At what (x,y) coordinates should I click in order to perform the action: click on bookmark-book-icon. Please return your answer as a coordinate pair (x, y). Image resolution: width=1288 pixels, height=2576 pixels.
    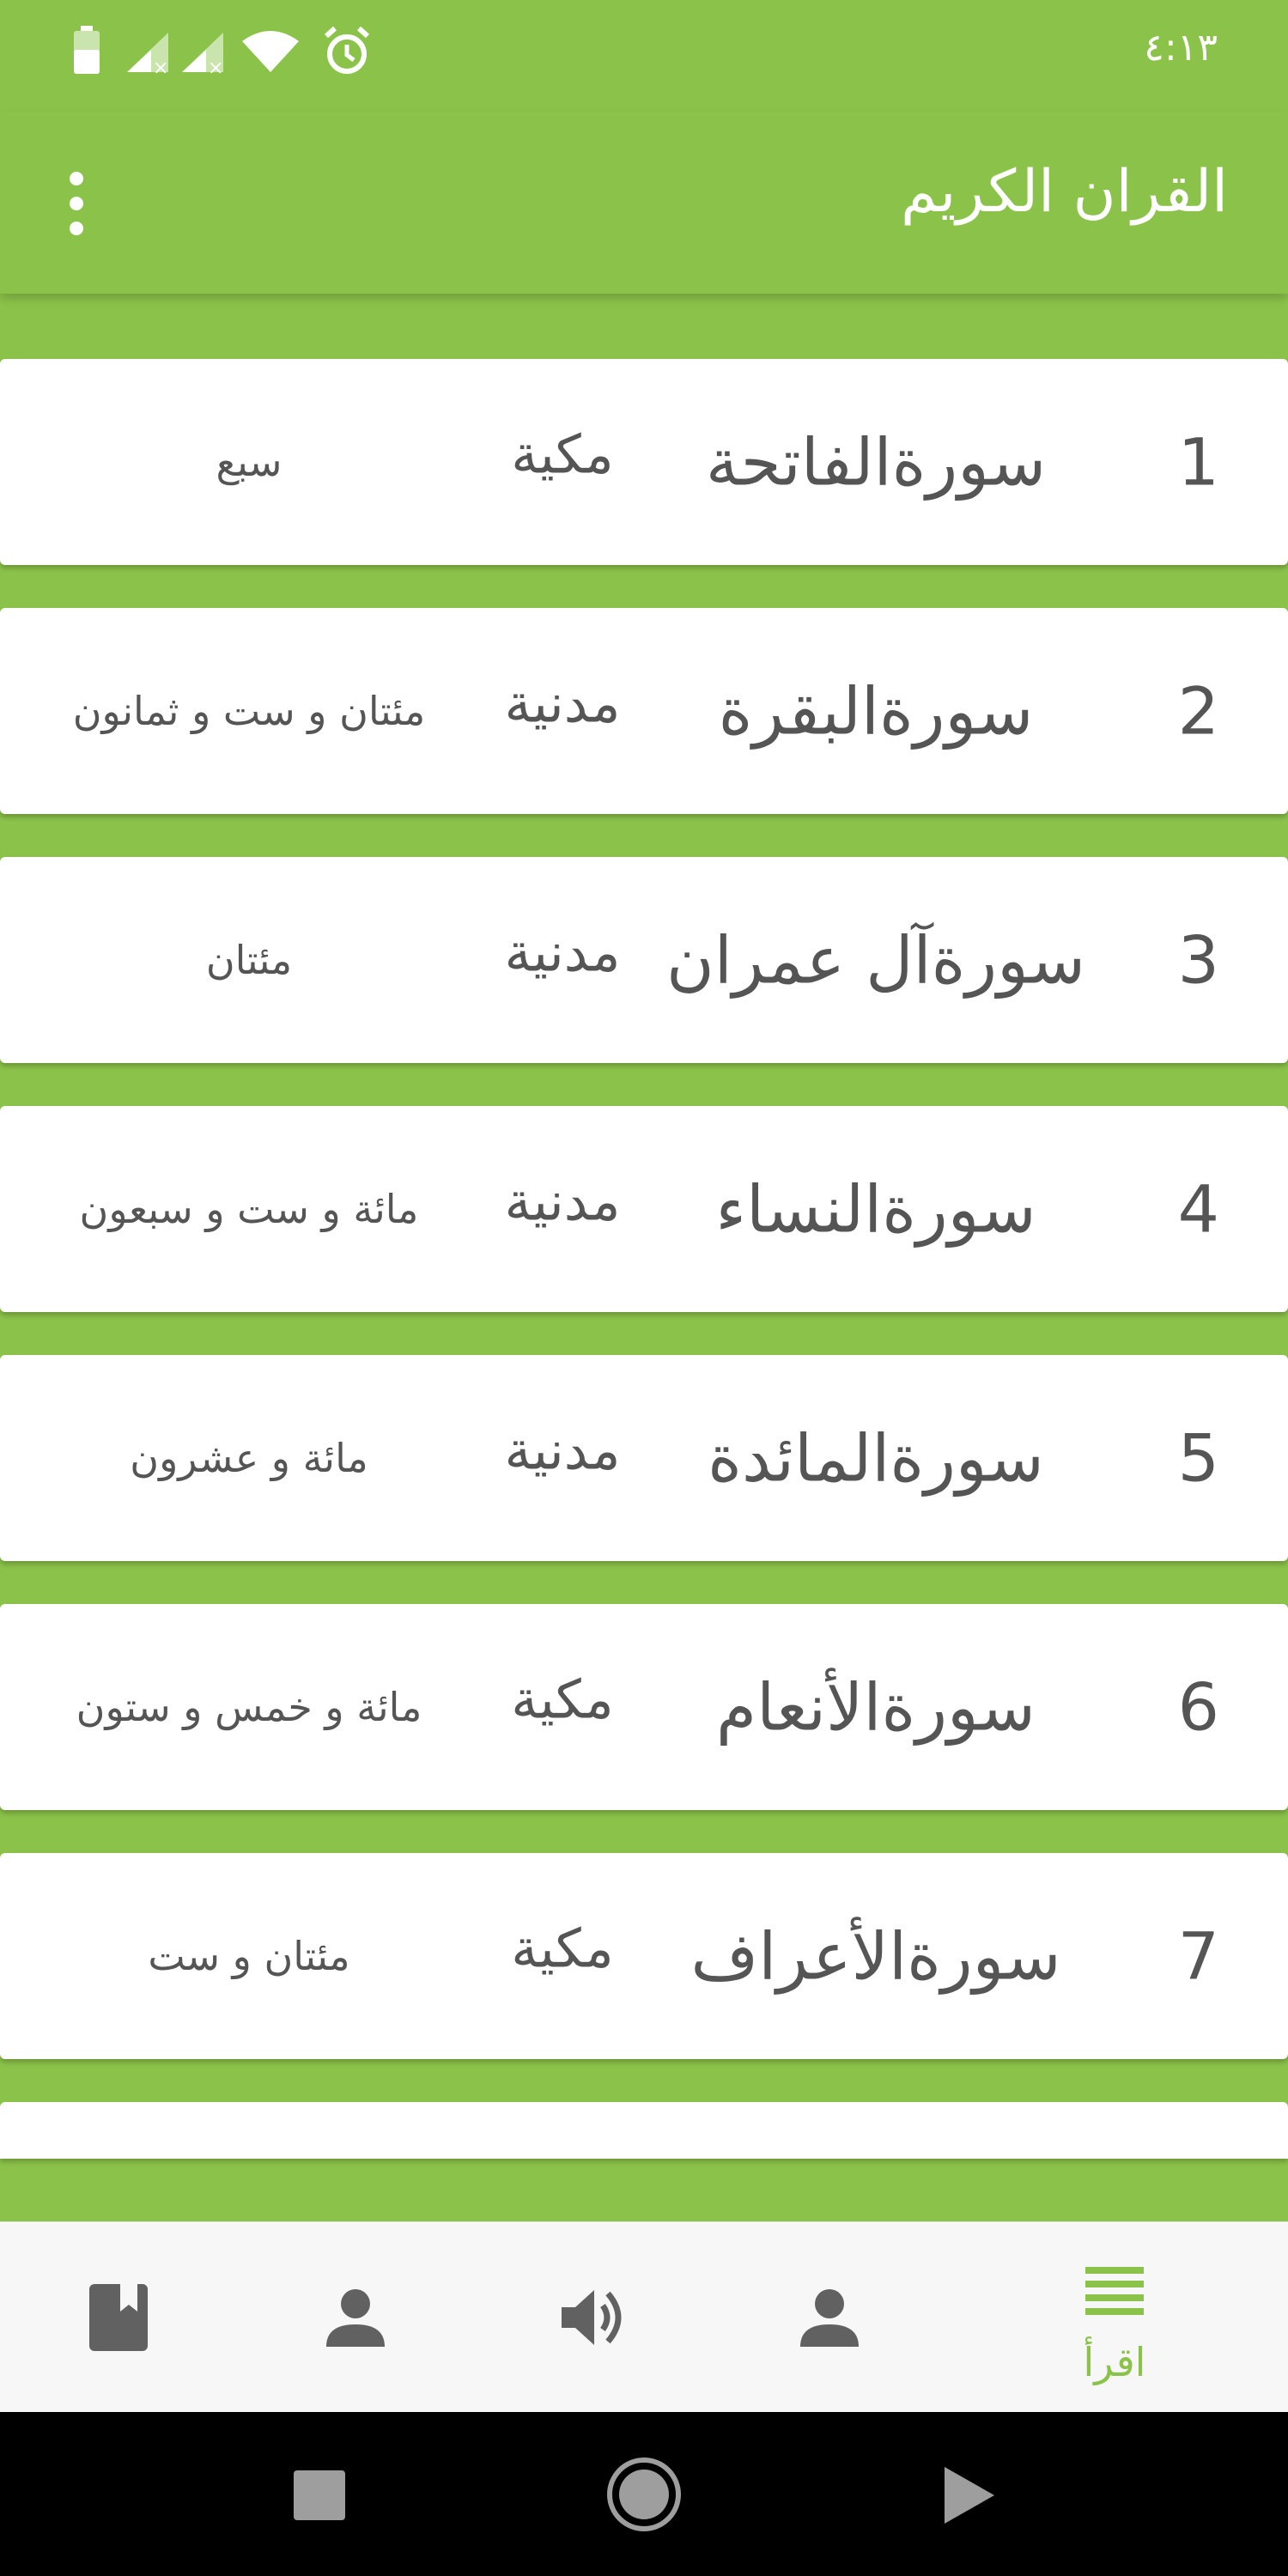
    Looking at the image, I should click on (118, 2317).